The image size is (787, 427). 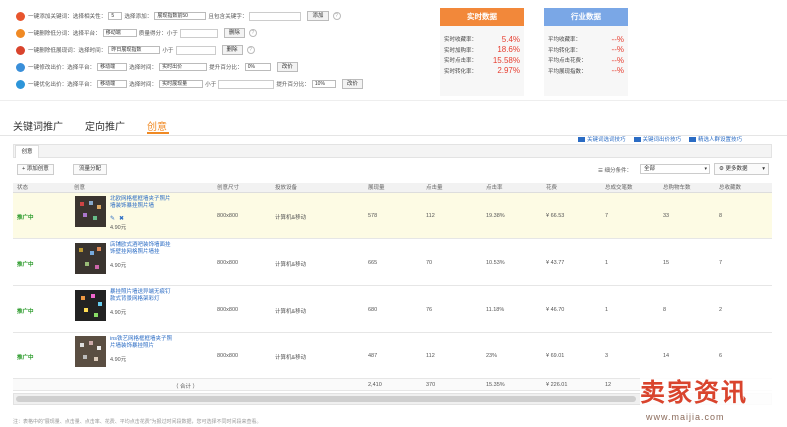 I want to click on impression-input, so click(x=195, y=50).